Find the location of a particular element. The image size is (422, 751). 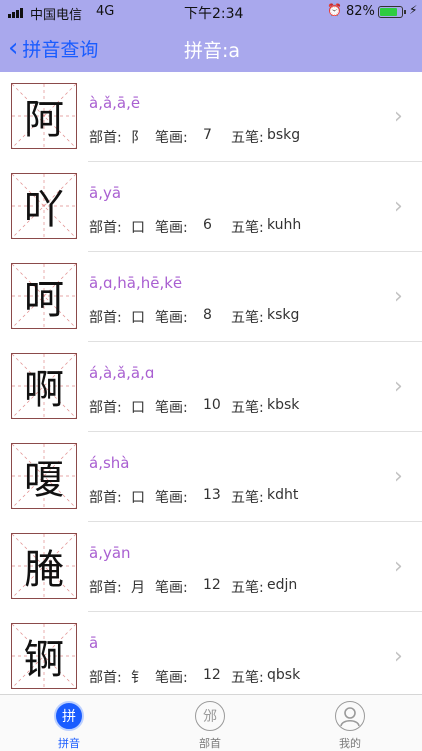

nav-header: 中国电信 4G 下午2:34 ⏰ 82% ⚡ ‹ 拼音查询 拼音:a is located at coordinates (211, 36).